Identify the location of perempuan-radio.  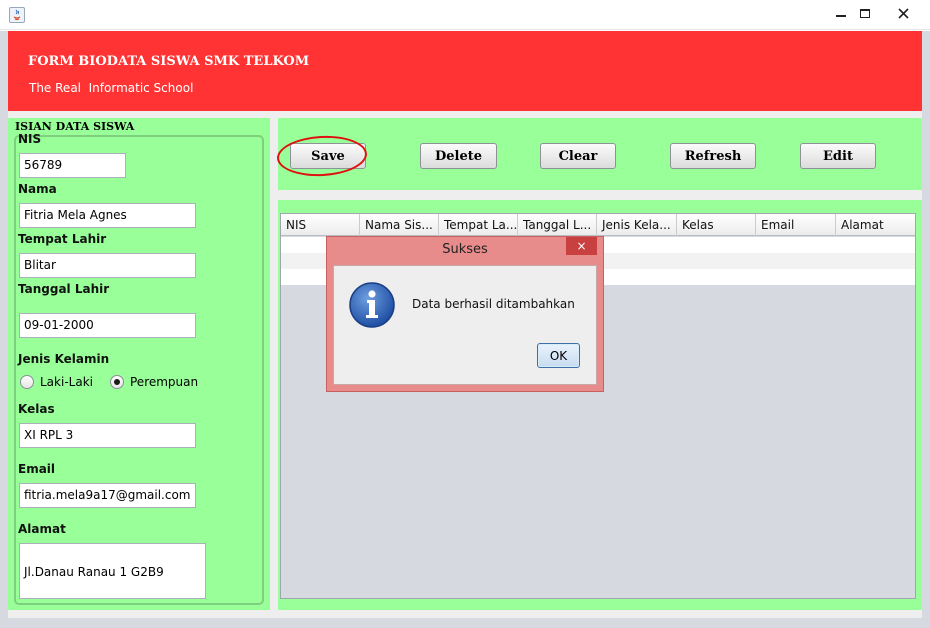
(117, 382).